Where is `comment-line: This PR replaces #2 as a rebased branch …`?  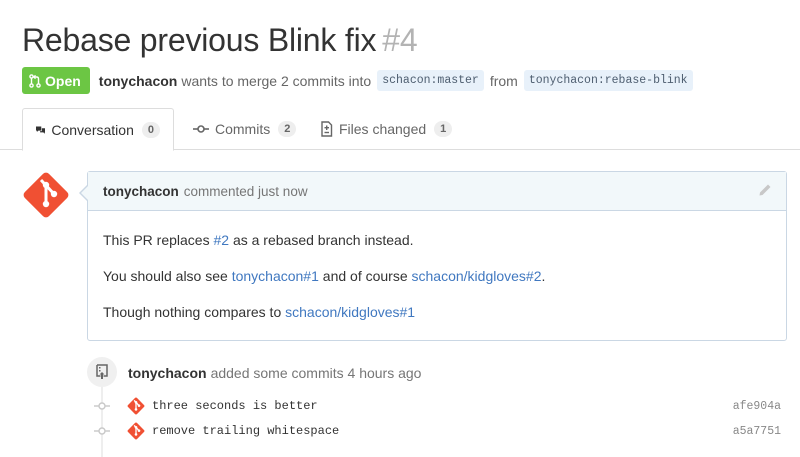
comment-line: This PR replaces #2 as a rebased branch … is located at coordinates (437, 240).